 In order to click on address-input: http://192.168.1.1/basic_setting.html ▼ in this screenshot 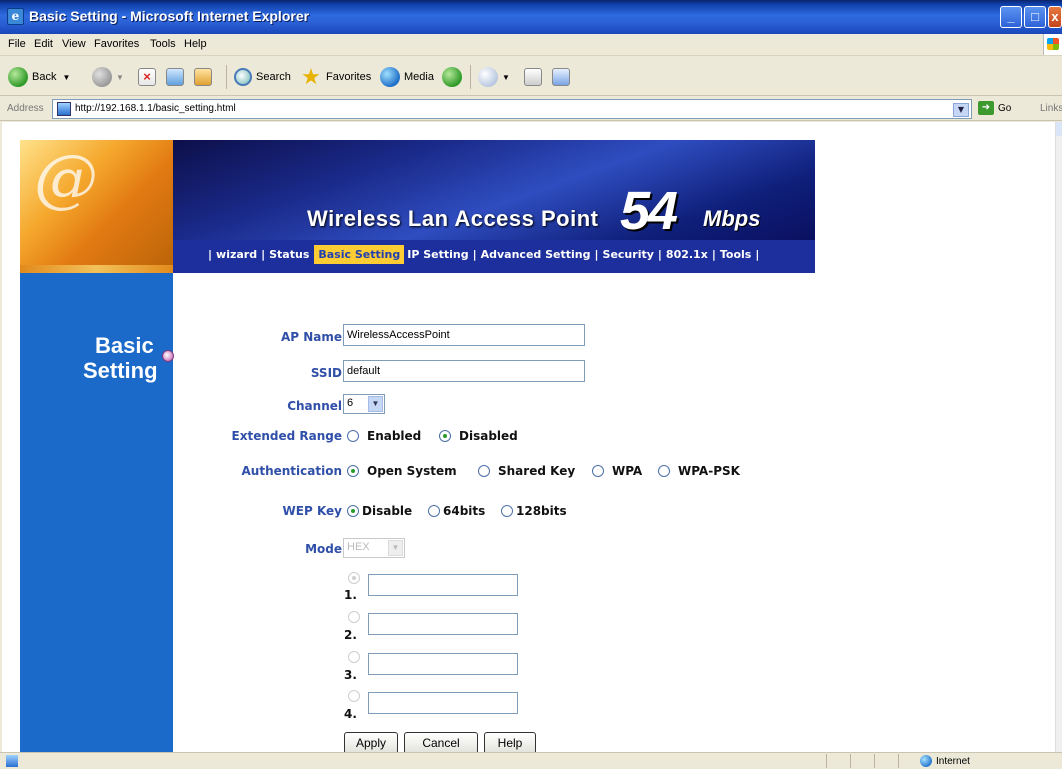, I will do `click(512, 109)`.